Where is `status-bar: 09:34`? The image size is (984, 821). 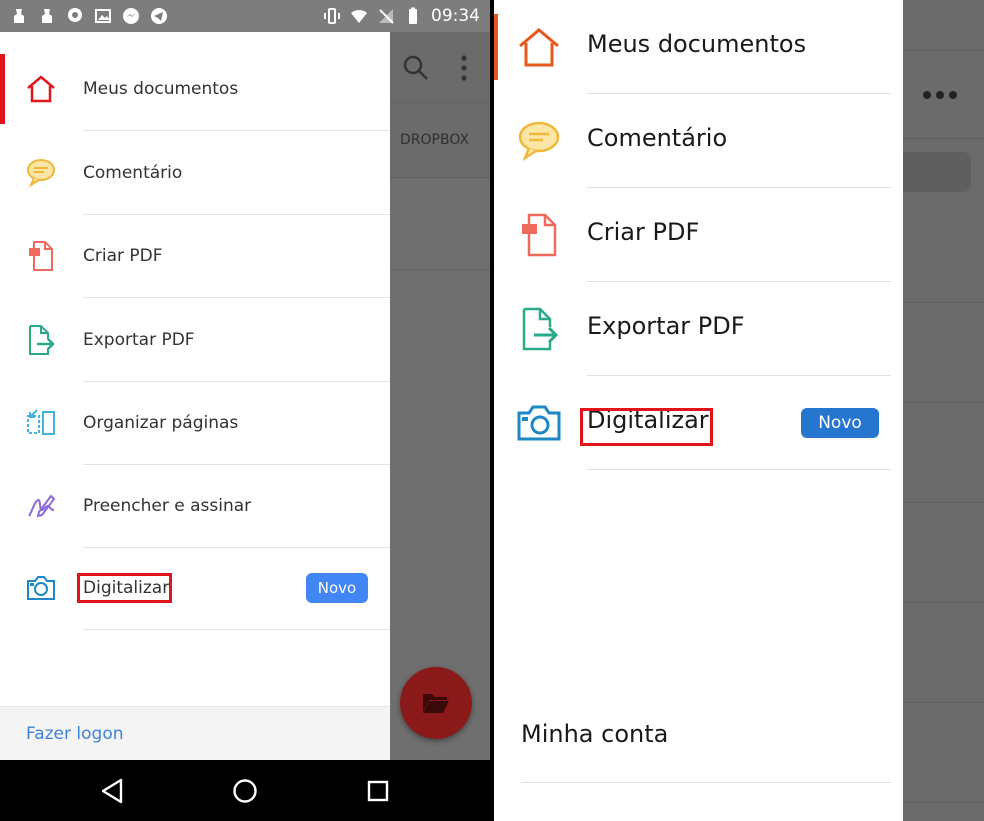 status-bar: 09:34 is located at coordinates (245, 16).